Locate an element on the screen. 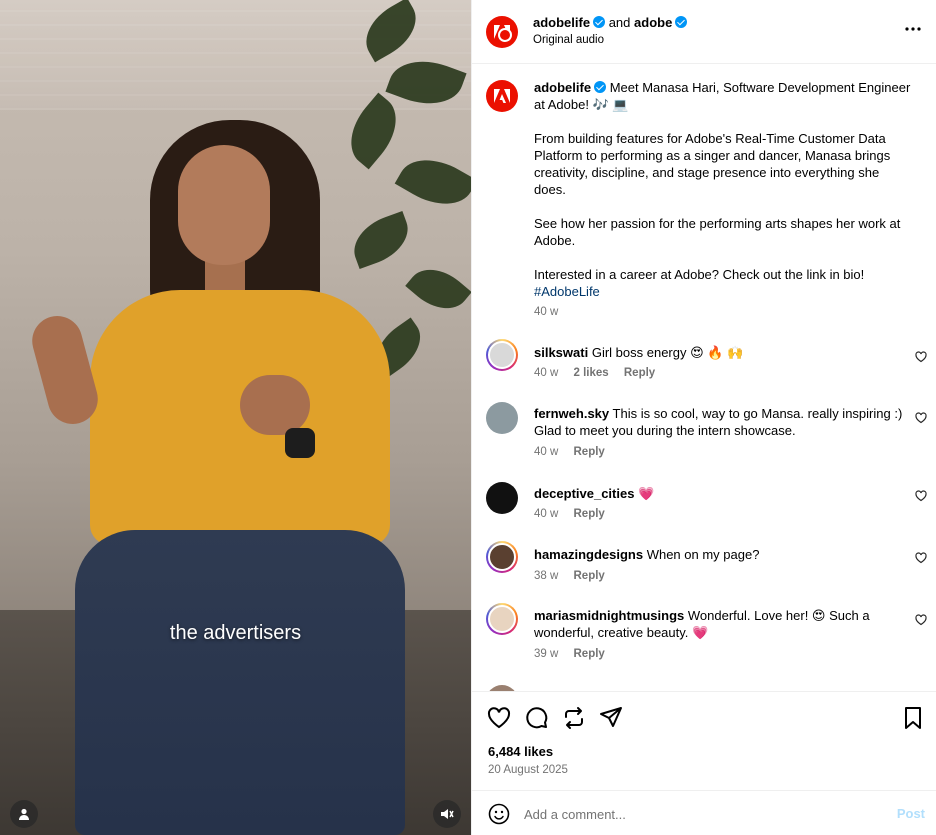 This screenshot has height=835, width=936. post-age: 40 w is located at coordinates (546, 312).